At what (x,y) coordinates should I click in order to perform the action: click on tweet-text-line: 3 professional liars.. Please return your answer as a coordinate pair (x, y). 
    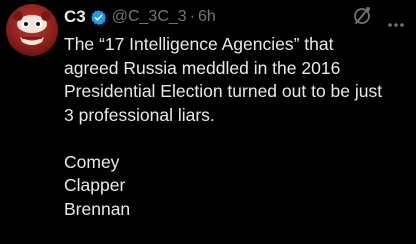
    Looking at the image, I should click on (139, 114).